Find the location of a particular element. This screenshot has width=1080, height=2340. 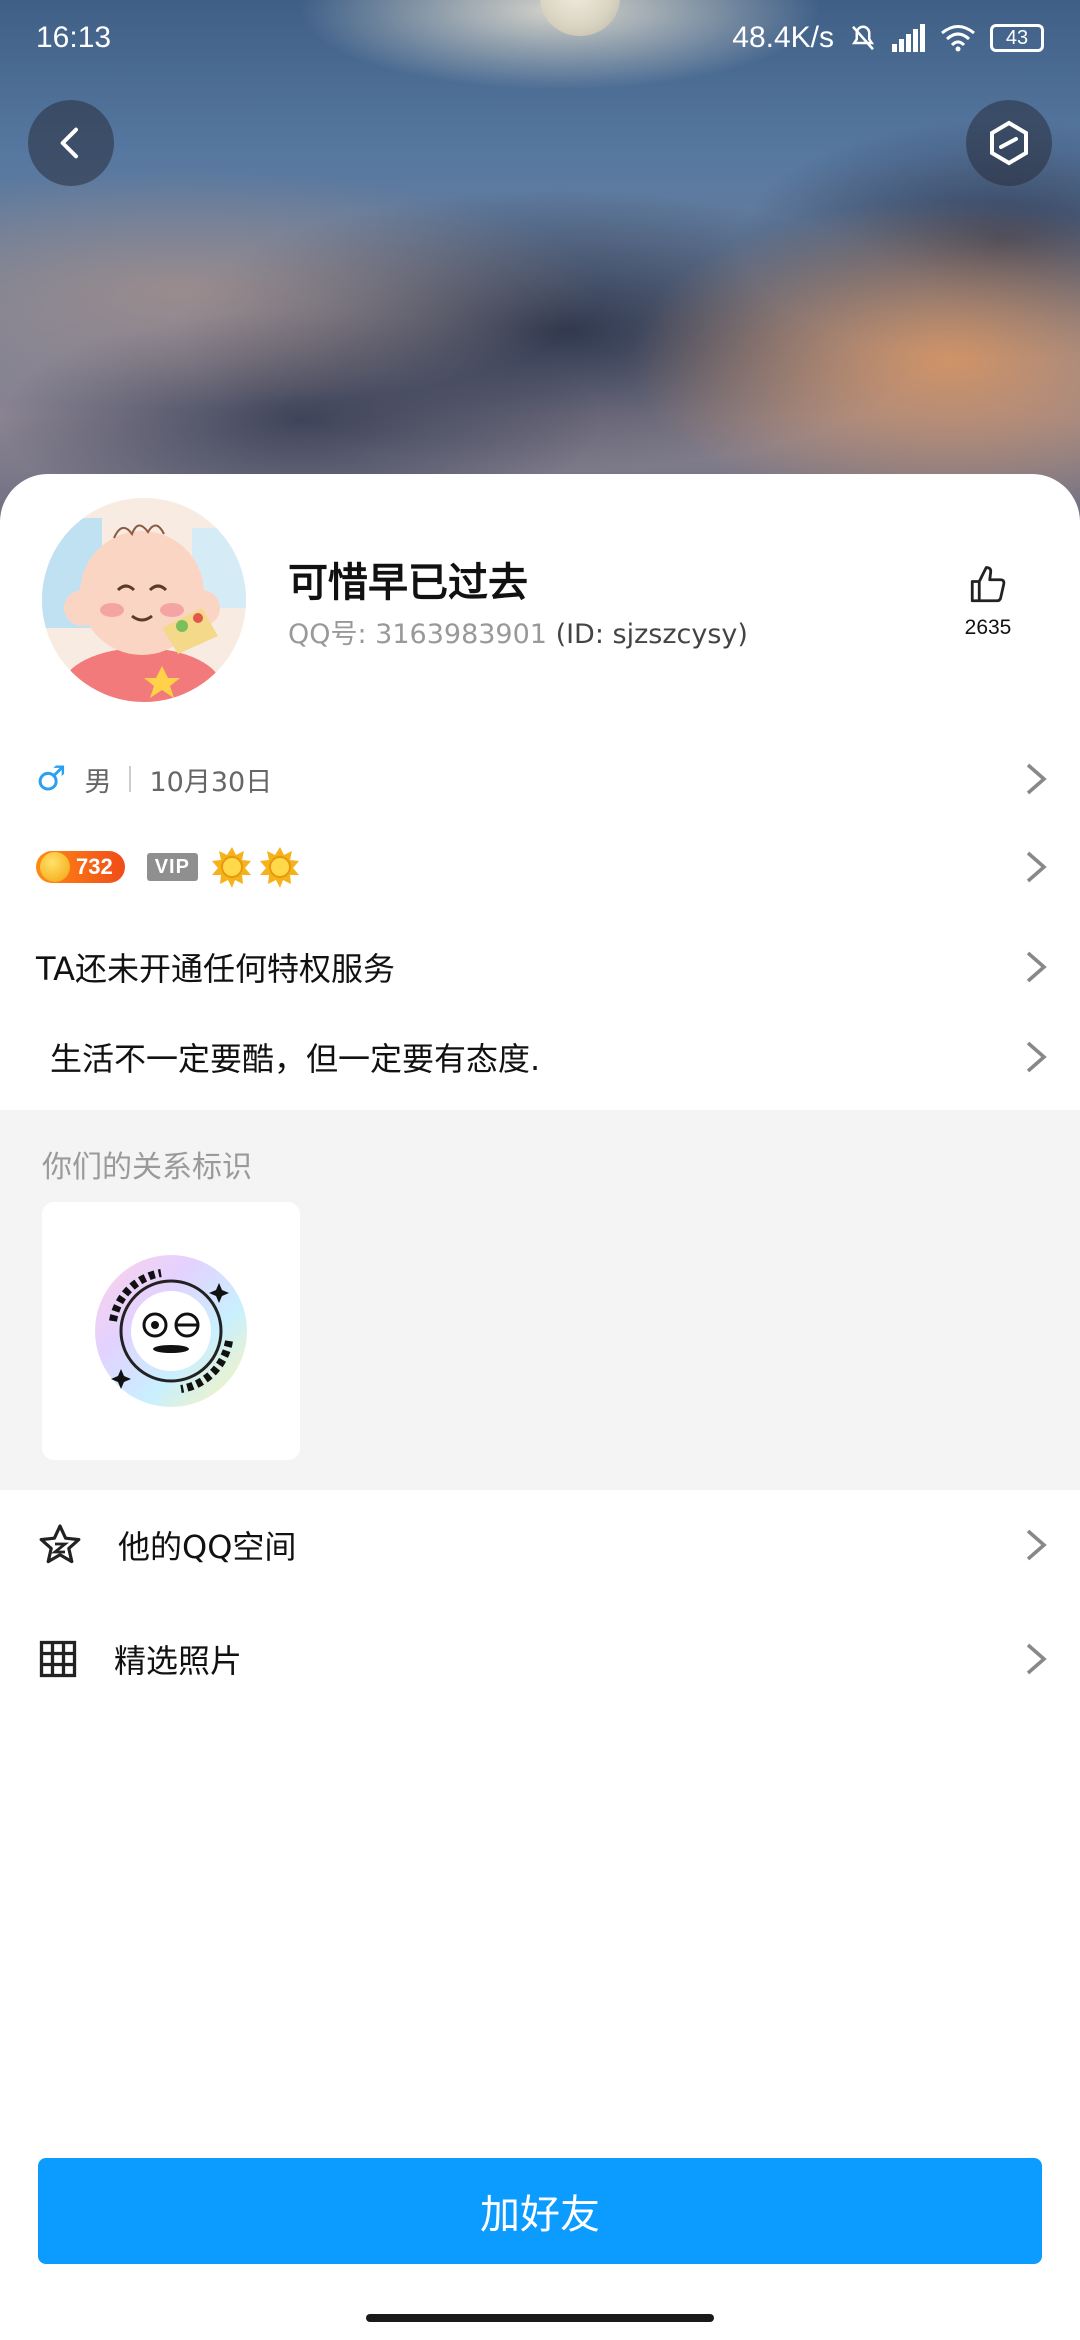

photos-label: 精选照片 is located at coordinates (178, 1661).